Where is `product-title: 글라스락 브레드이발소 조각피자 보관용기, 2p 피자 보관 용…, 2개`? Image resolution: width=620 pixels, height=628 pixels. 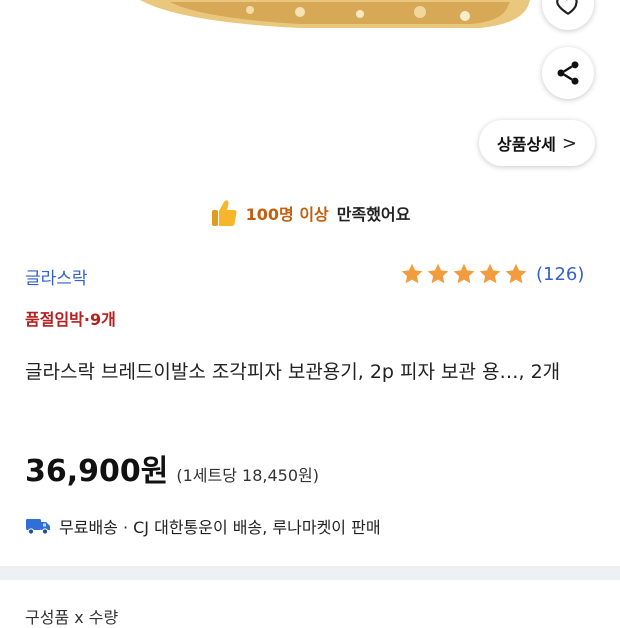 product-title: 글라스락 브레드이발소 조각피자 보관용기, 2p 피자 보관 용…, 2개 is located at coordinates (293, 372).